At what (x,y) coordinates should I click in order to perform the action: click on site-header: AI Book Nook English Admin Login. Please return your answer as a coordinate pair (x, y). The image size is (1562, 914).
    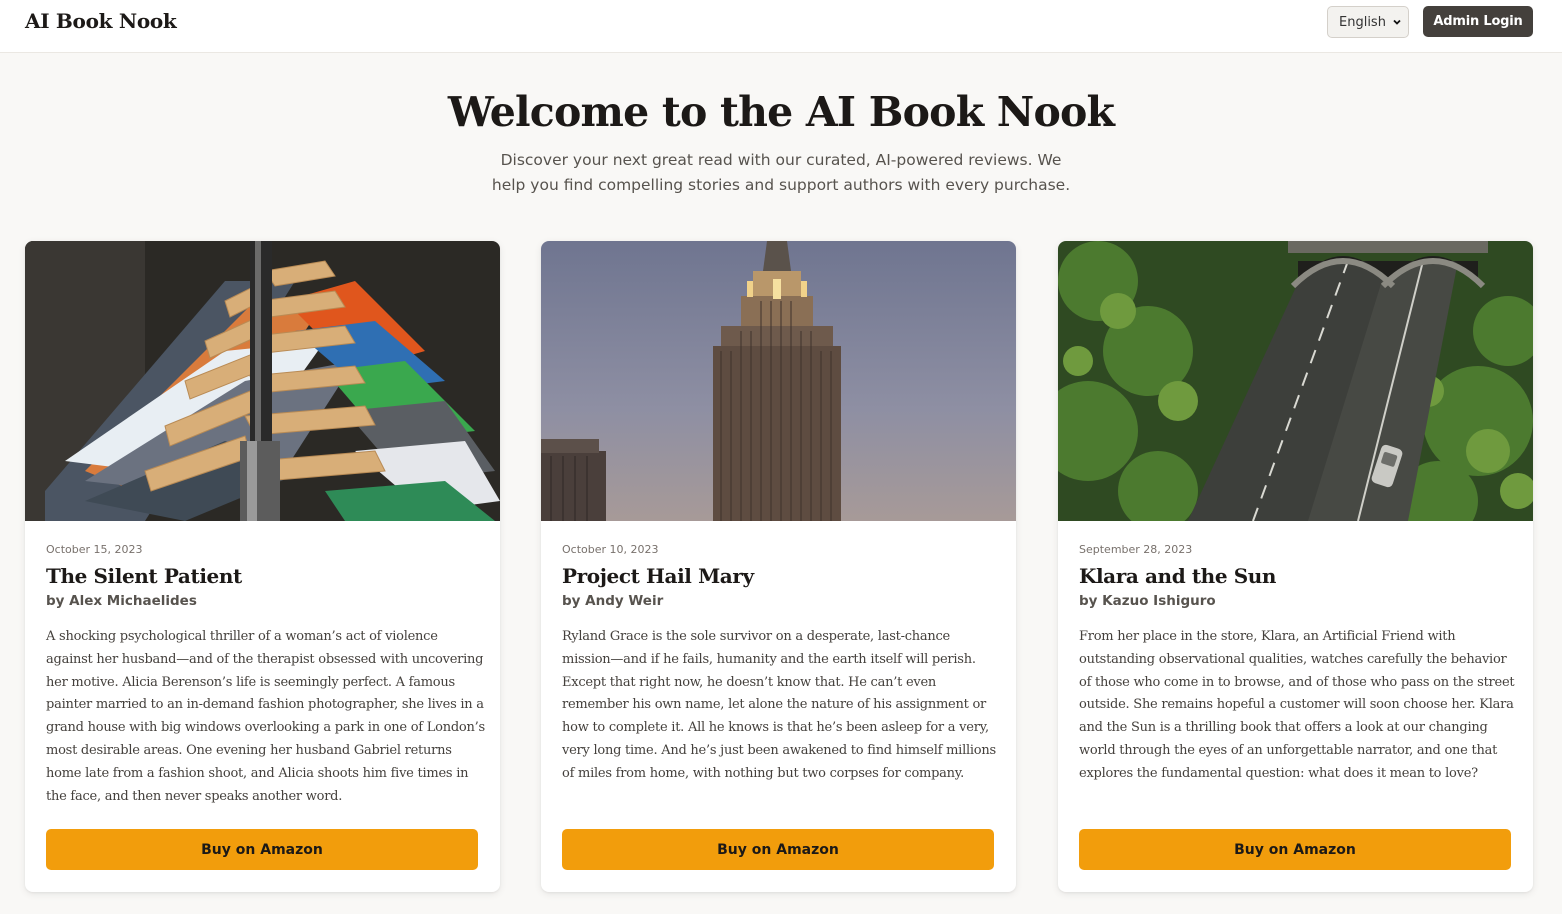
    Looking at the image, I should click on (781, 26).